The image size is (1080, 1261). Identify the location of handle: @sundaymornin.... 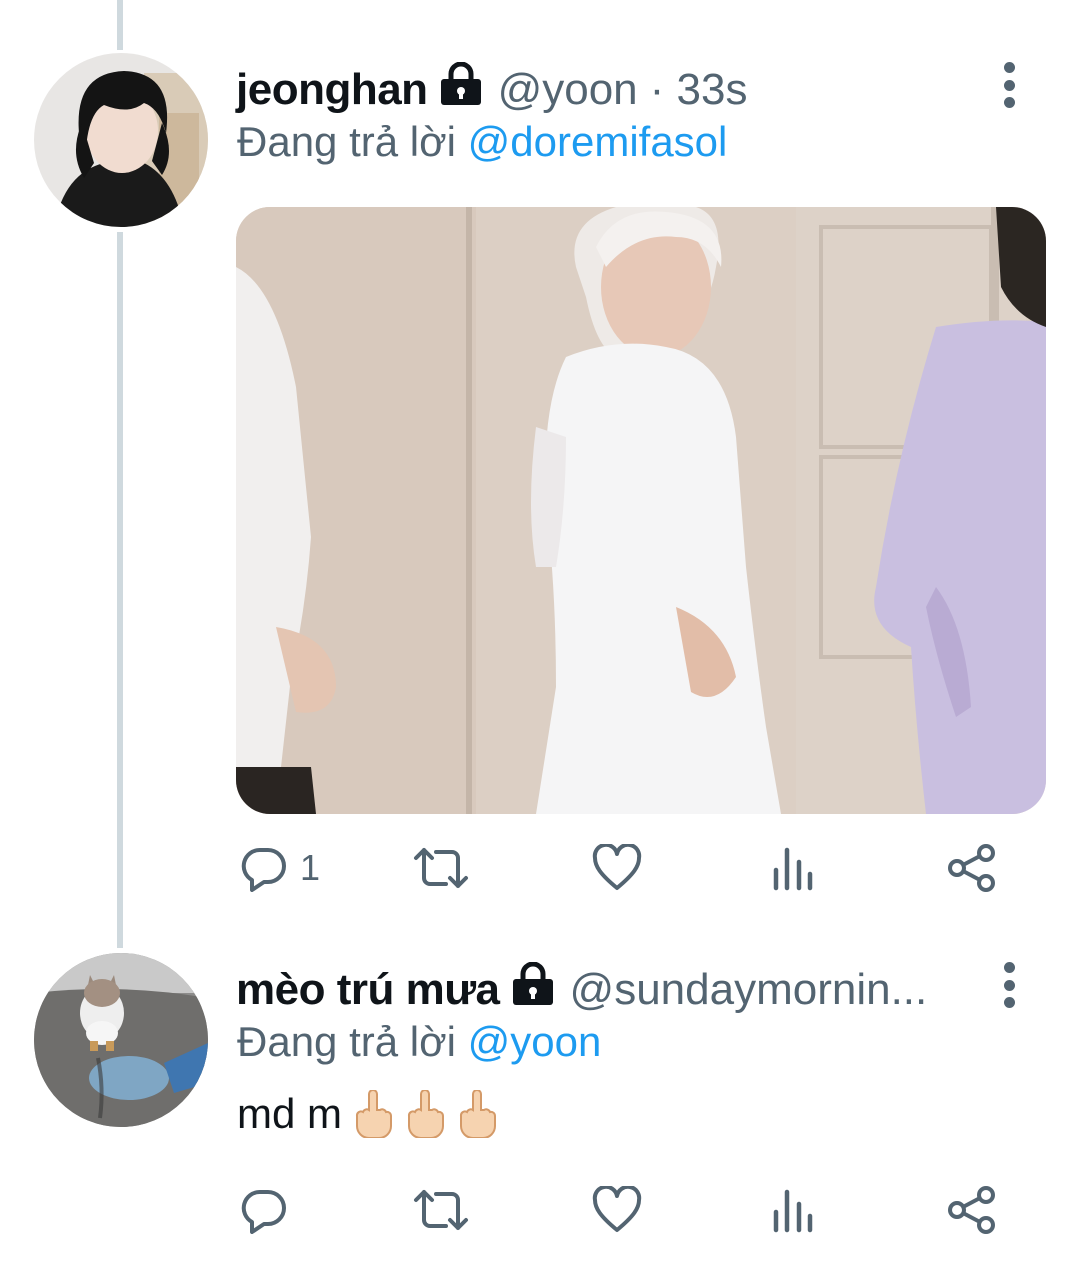
(749, 990).